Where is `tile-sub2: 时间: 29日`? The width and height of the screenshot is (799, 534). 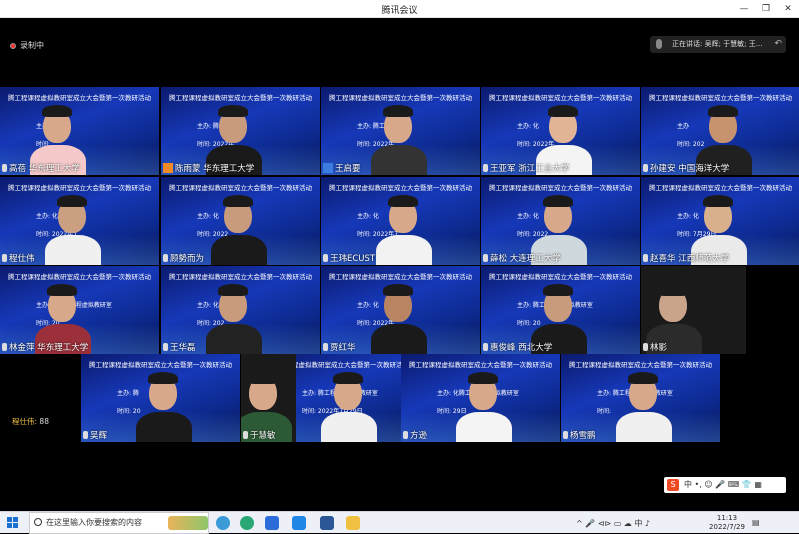 tile-sub2: 时间: 29日 is located at coordinates (452, 411).